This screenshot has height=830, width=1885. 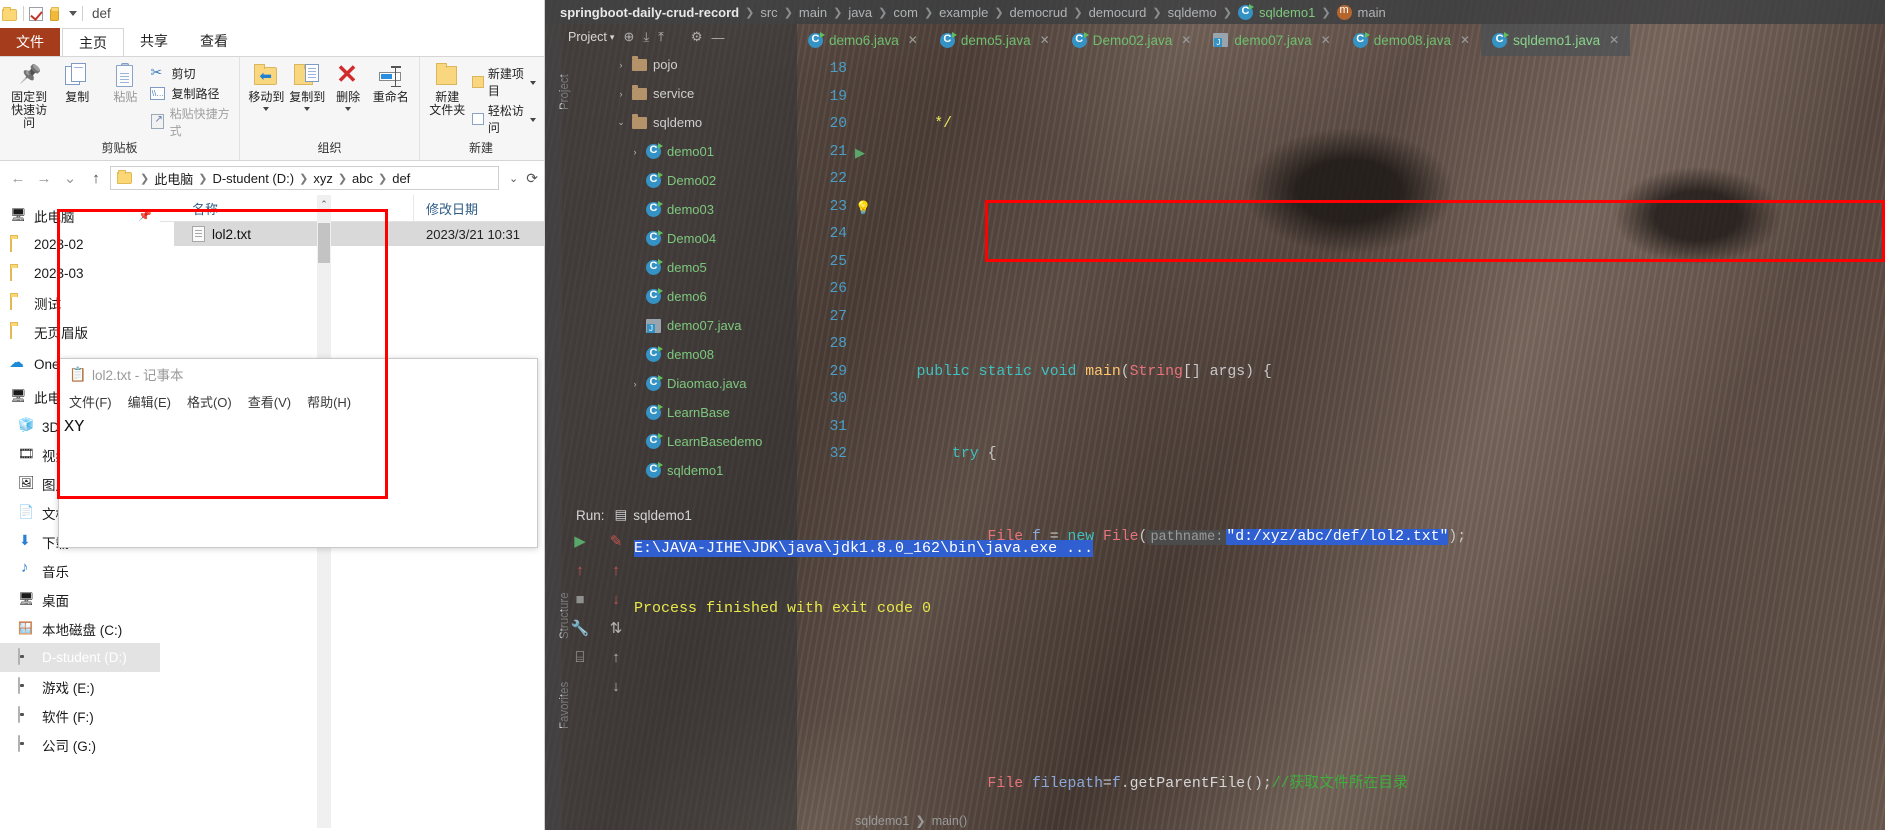 What do you see at coordinates (479, 208) in the screenshot?
I see `column-header-date: 修改日期` at bounding box center [479, 208].